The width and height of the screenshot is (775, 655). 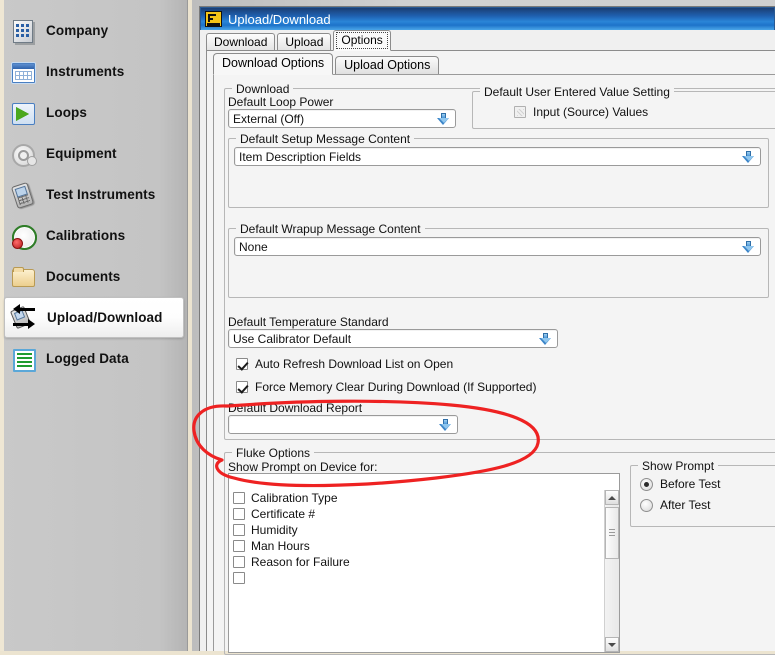 What do you see at coordinates (94, 112) in the screenshot?
I see `sidebar-item-loops: Loops` at bounding box center [94, 112].